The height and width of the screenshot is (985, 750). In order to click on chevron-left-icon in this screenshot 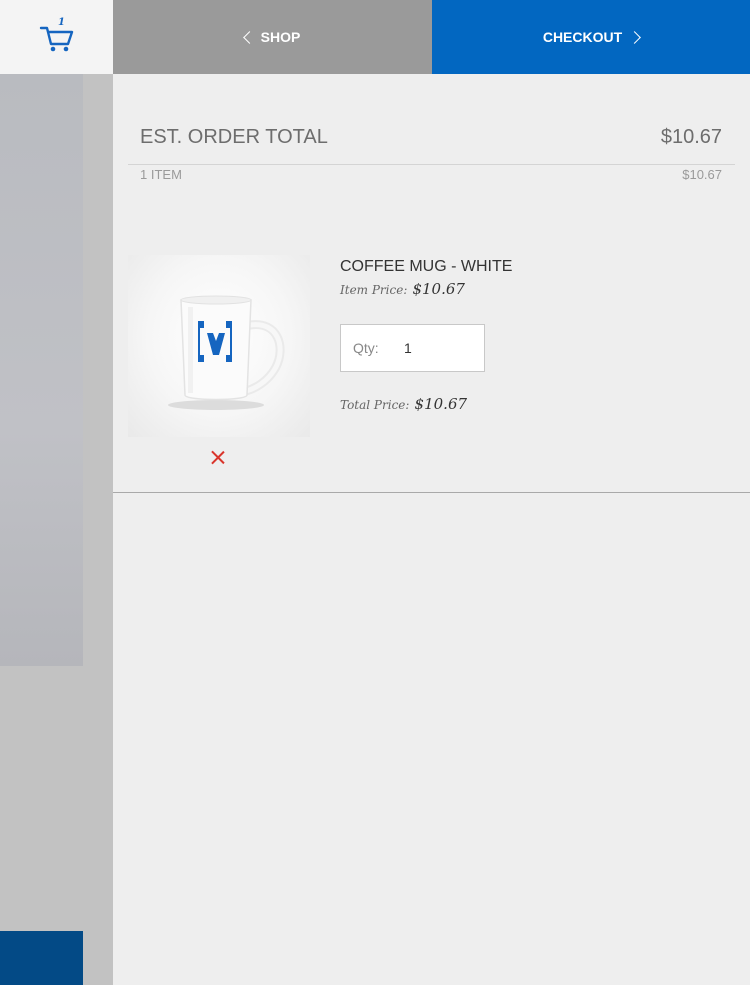, I will do `click(249, 37)`.